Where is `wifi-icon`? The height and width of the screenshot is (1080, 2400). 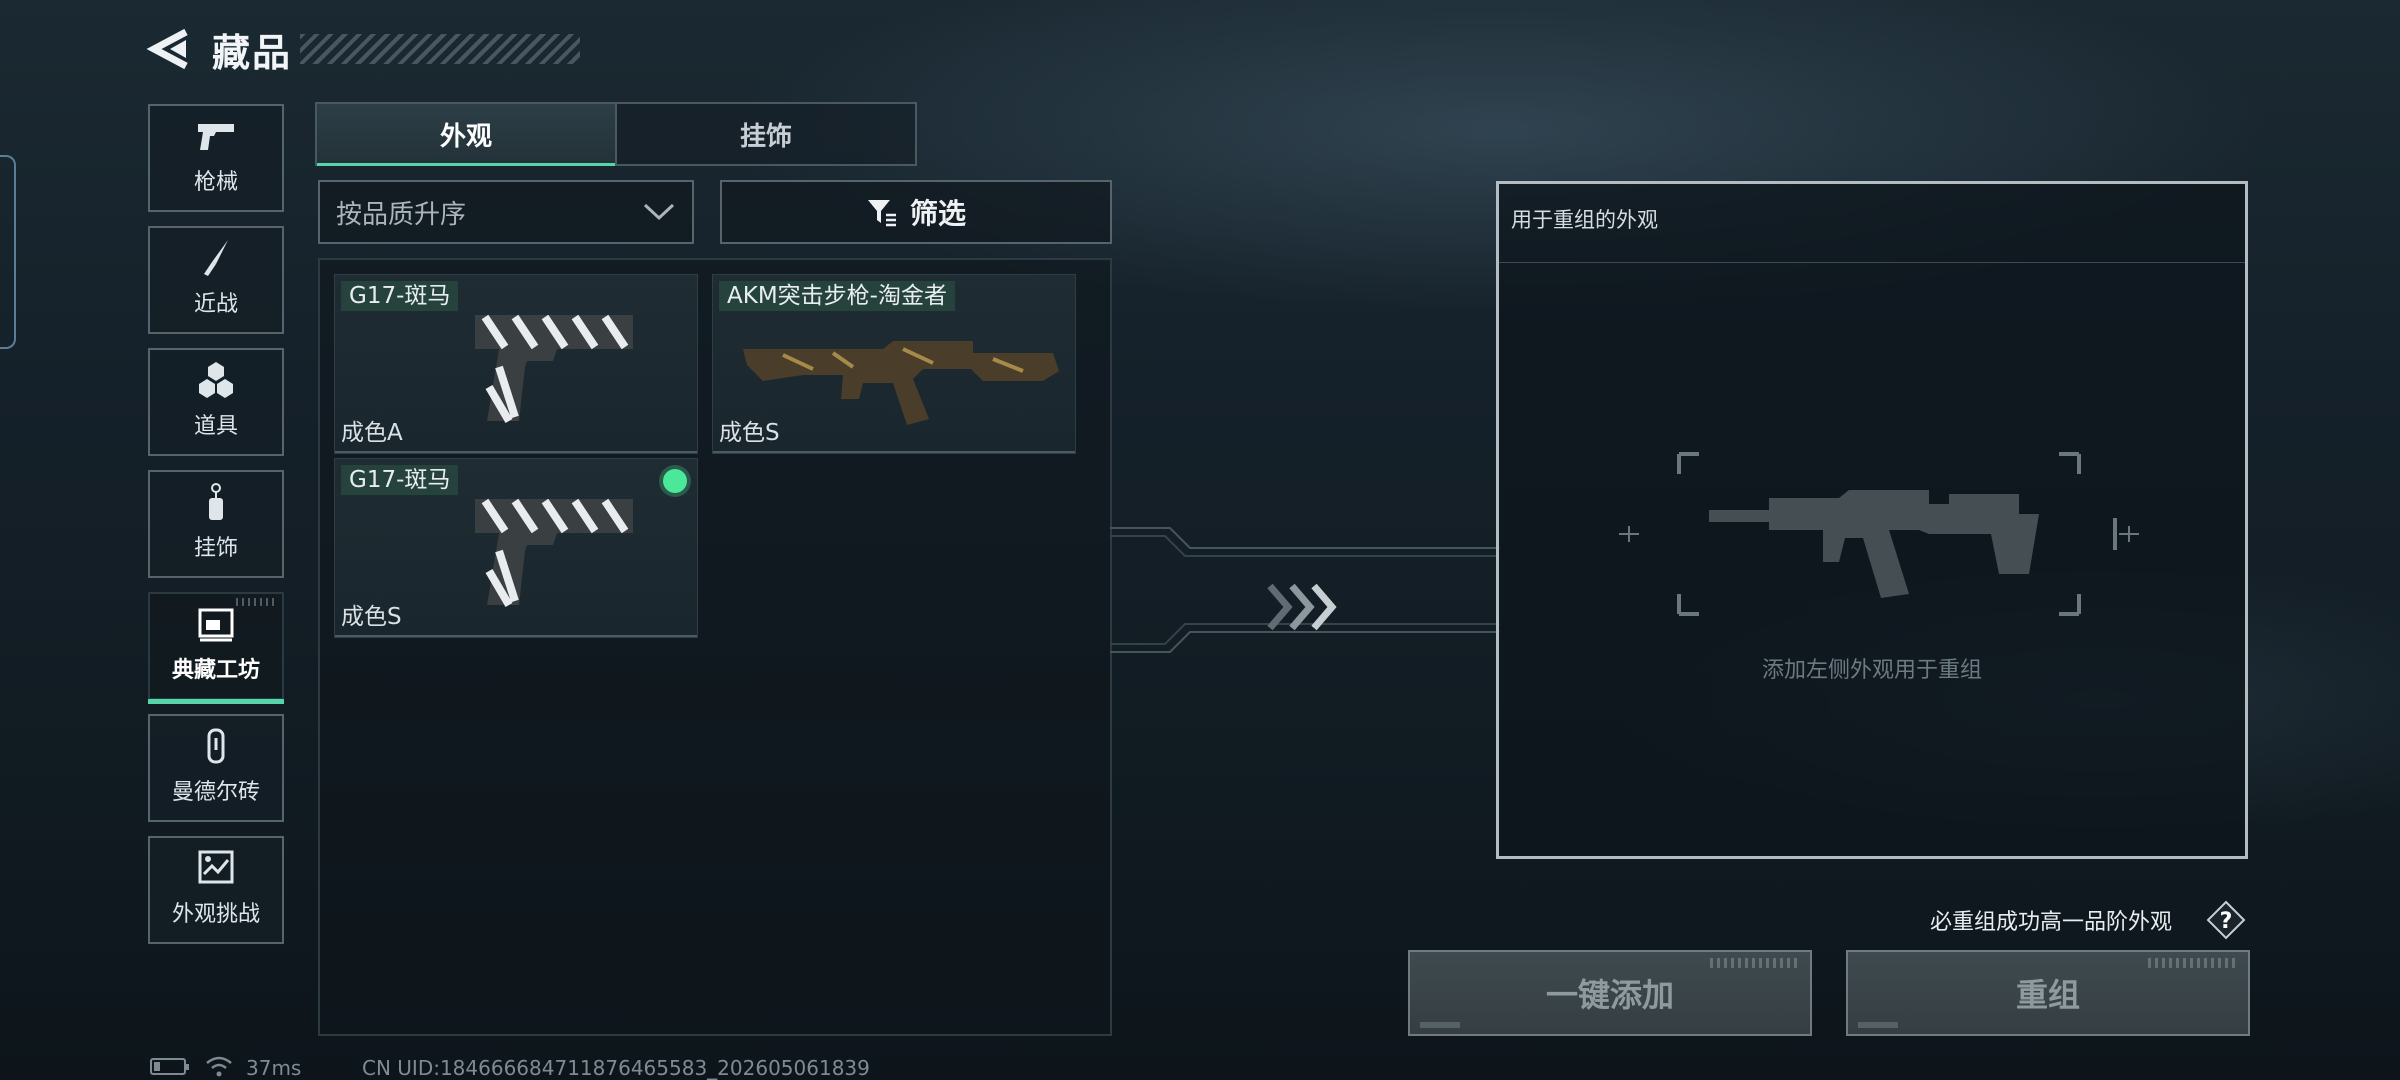 wifi-icon is located at coordinates (219, 1066).